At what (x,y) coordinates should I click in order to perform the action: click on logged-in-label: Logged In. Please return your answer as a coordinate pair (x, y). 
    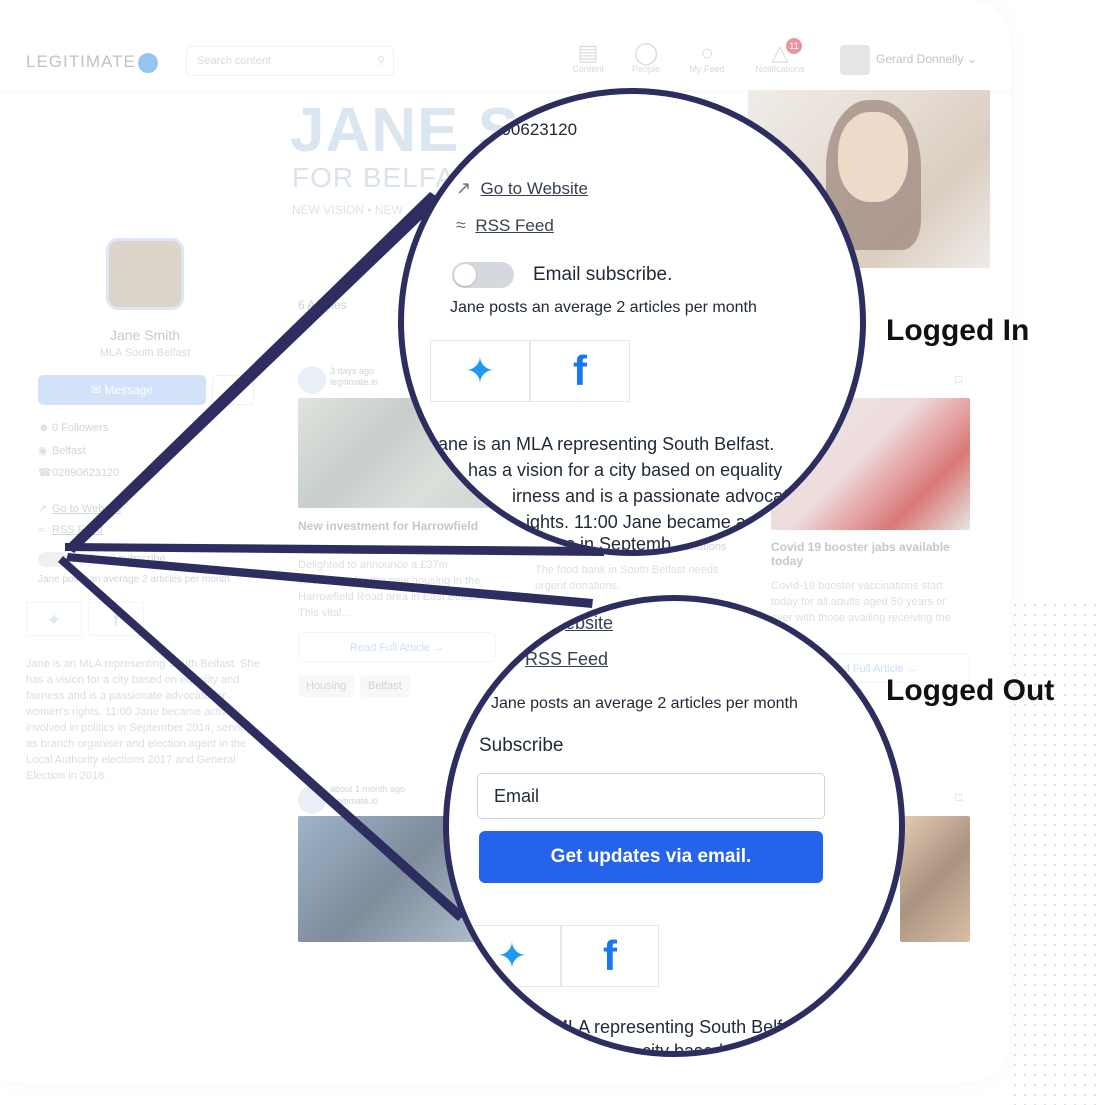
    Looking at the image, I should click on (958, 330).